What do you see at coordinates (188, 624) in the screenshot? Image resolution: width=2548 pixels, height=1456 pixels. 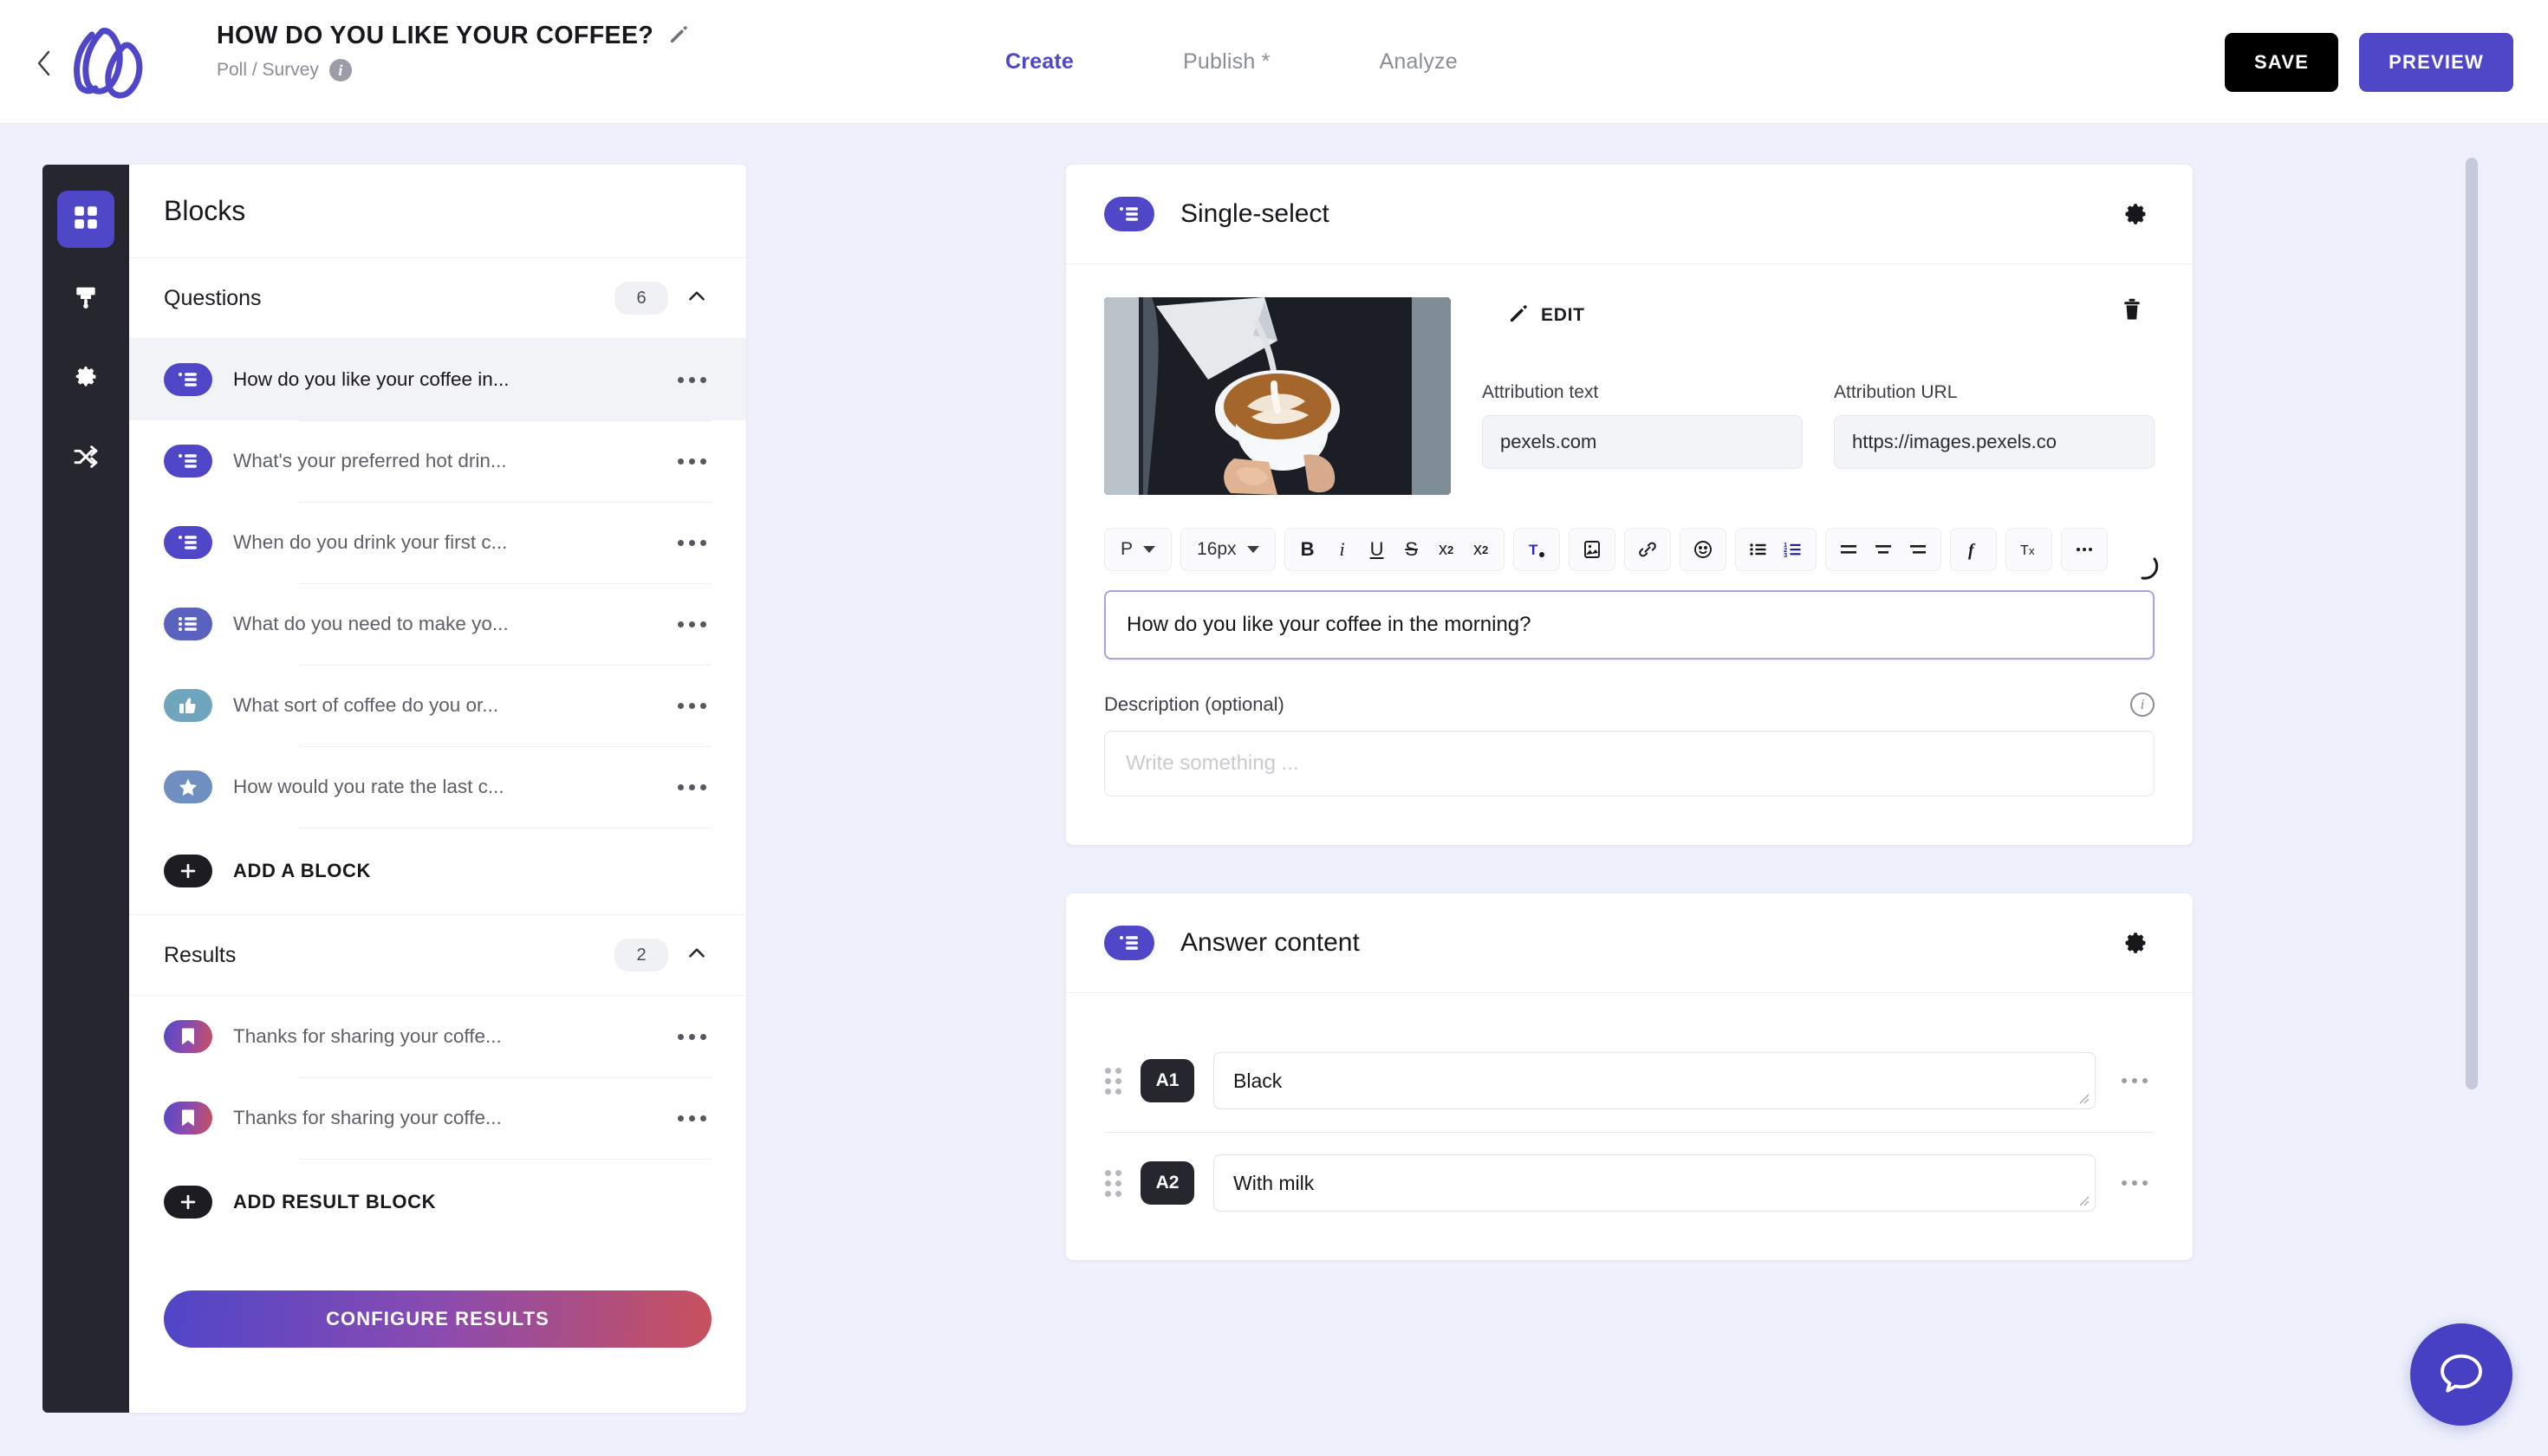 I see `multi-select-icon` at bounding box center [188, 624].